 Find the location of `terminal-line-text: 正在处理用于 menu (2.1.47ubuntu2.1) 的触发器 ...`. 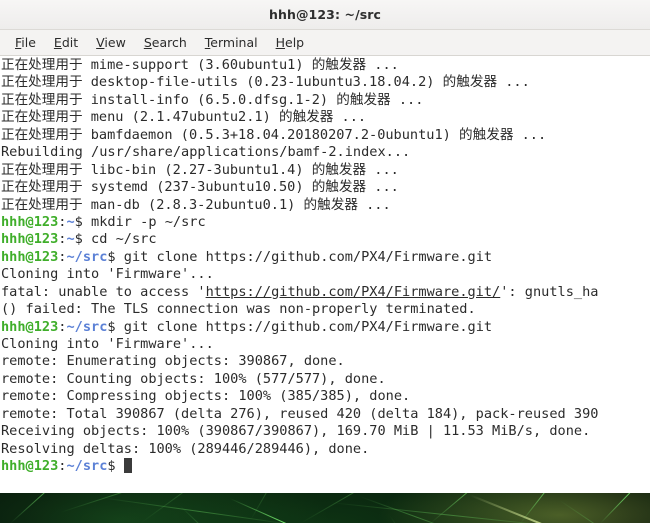

terminal-line-text: 正在处理用于 menu (2.1.47ubuntu2.1) 的触发器 ... is located at coordinates (184, 117).